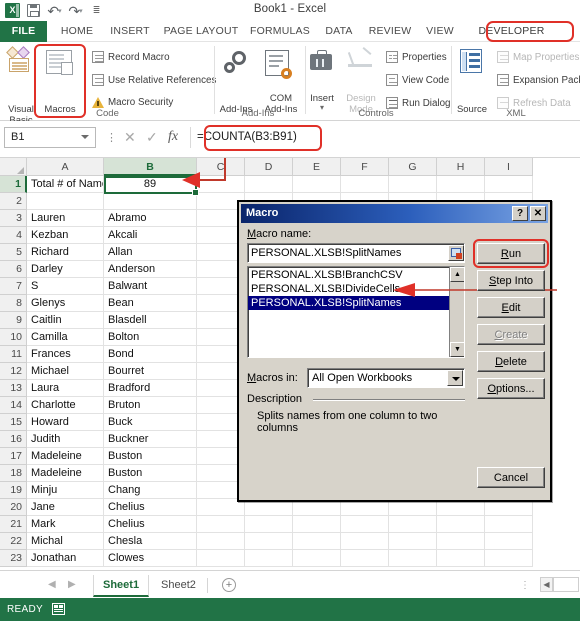  I want to click on row-header-9: 9, so click(13, 320).